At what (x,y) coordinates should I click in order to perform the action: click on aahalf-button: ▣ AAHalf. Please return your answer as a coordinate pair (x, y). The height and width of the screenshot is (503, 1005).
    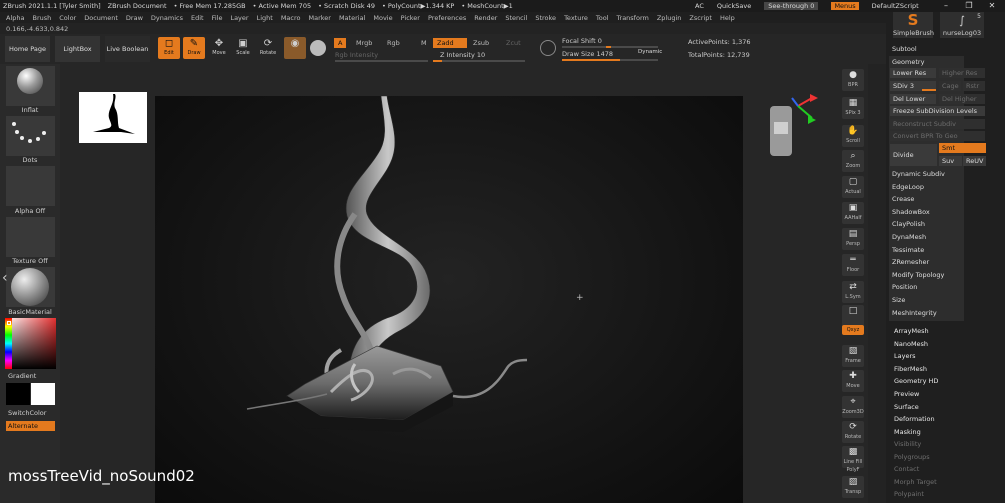
    Looking at the image, I should click on (853, 213).